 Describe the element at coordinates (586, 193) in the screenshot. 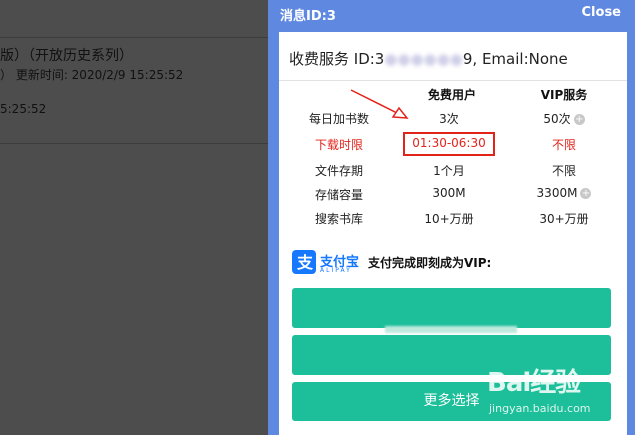

I see `plus-icon: +` at that location.